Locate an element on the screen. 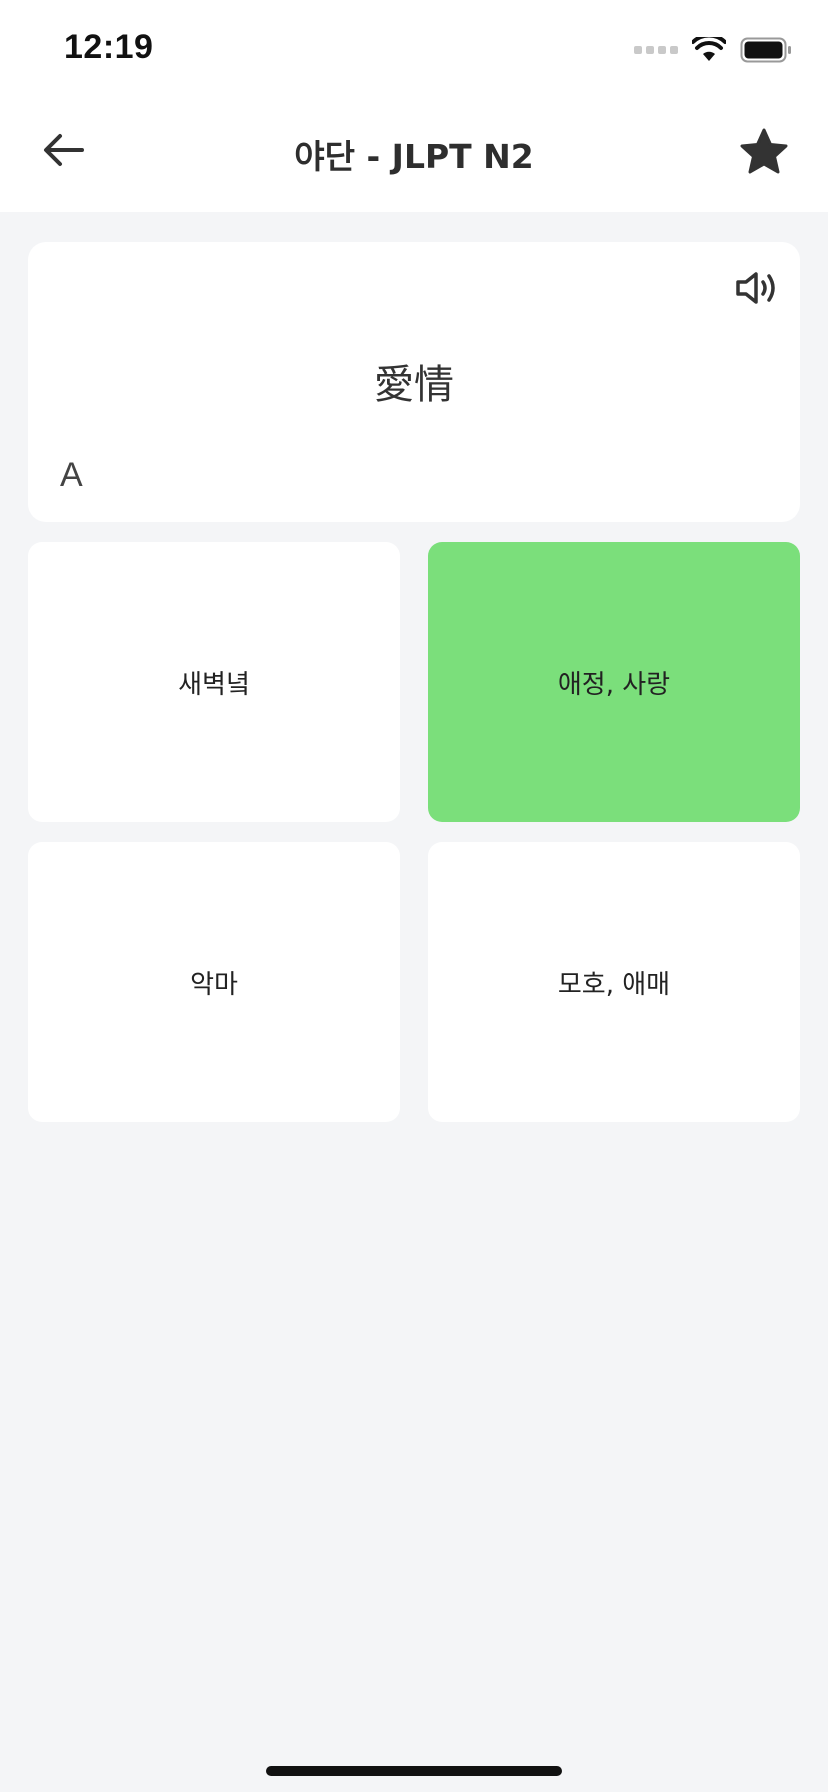 The height and width of the screenshot is (1792, 828). question-label: A is located at coordinates (71, 475).